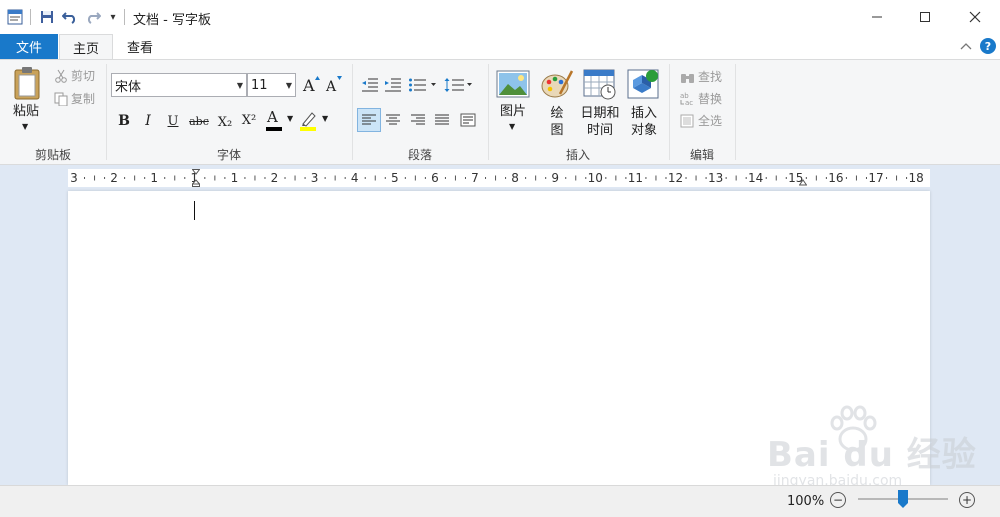 This screenshot has width=1000, height=517. Describe the element at coordinates (114, 178) in the screenshot. I see `ruler-label: 2` at that location.